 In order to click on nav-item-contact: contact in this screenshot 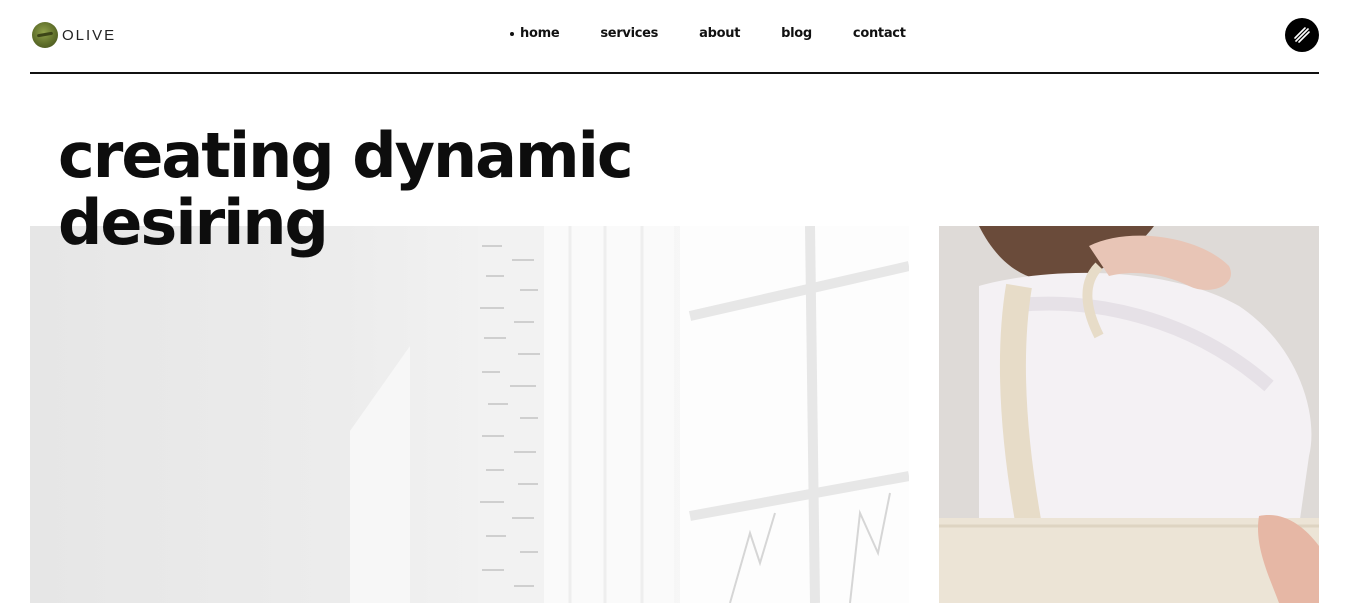, I will do `click(879, 33)`.